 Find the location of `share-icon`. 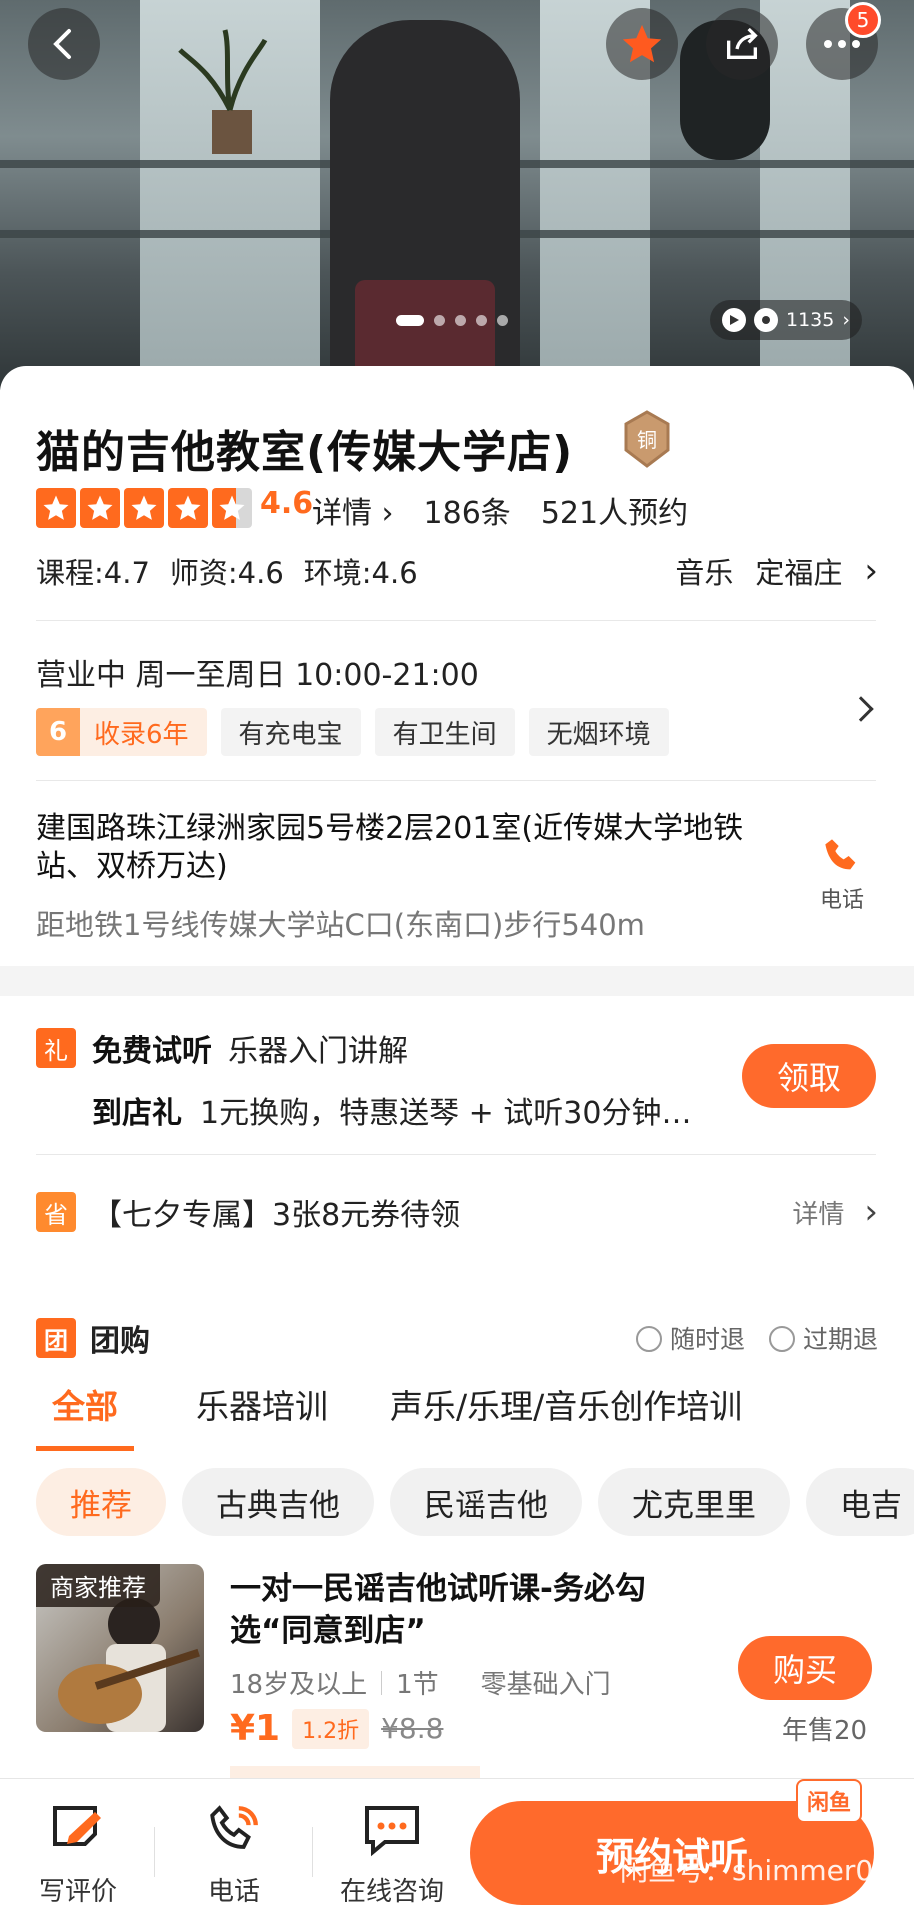

share-icon is located at coordinates (742, 43).